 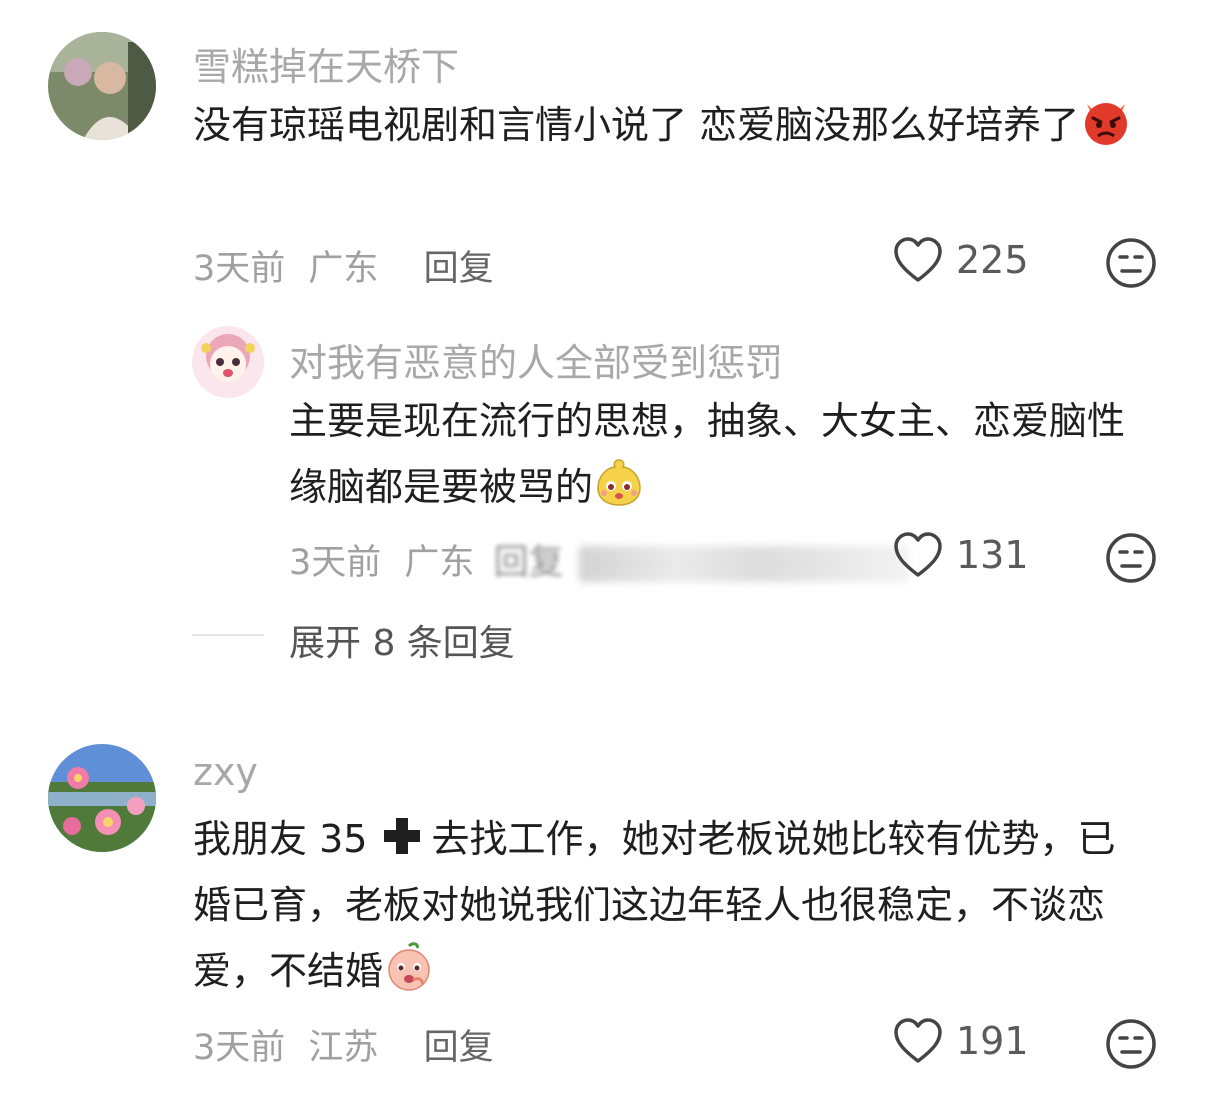 What do you see at coordinates (707, 454) in the screenshot?
I see `comment-text: 主要是现在流行的思想，抽象、大女主、恋爱脑性缘脑都是要被骂的` at bounding box center [707, 454].